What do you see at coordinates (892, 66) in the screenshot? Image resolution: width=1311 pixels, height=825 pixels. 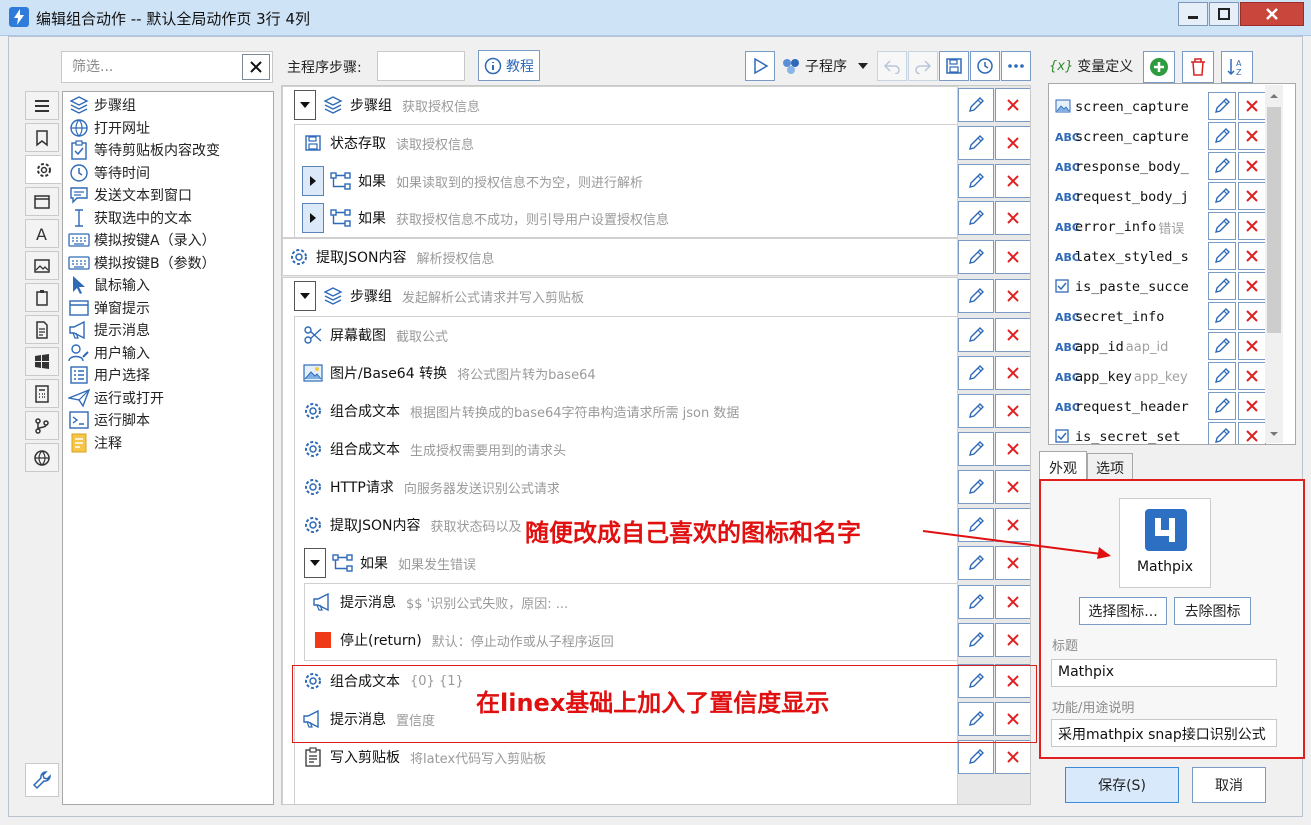 I see `undo-button` at bounding box center [892, 66].